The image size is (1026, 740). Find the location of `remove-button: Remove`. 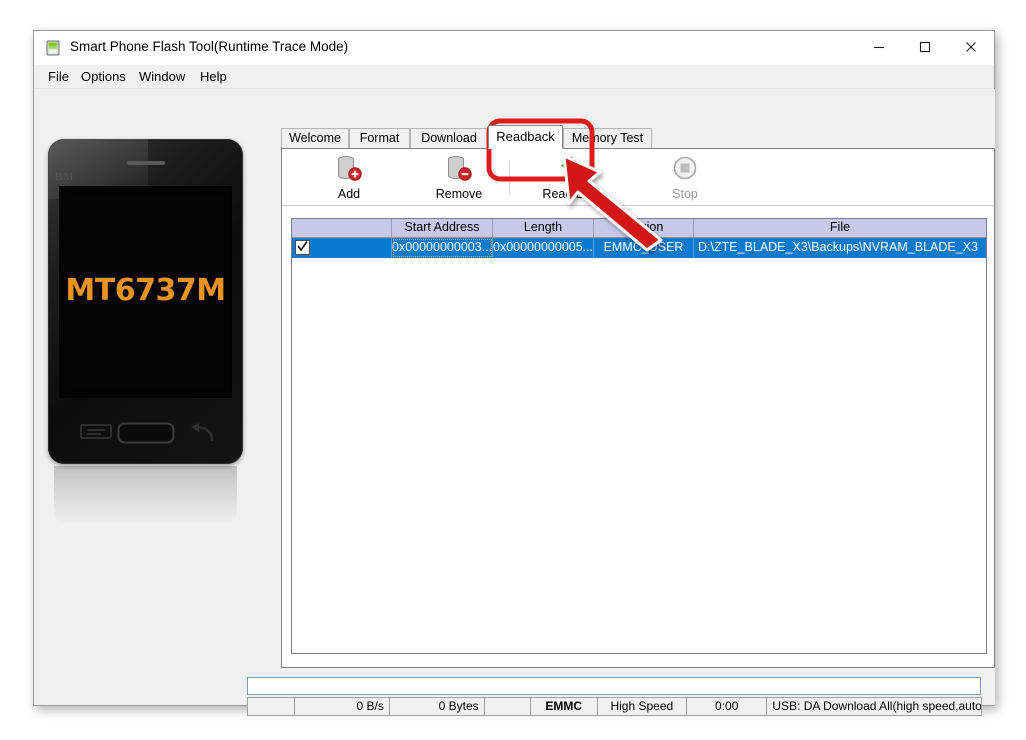

remove-button: Remove is located at coordinates (459, 178).